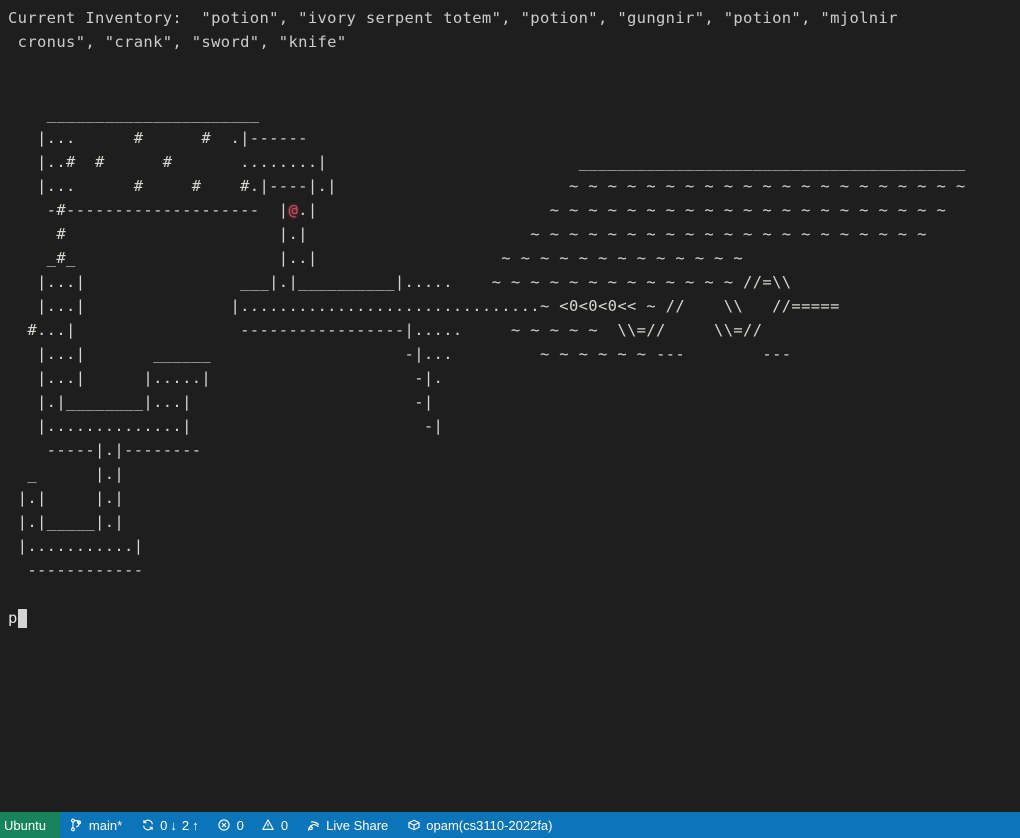 This screenshot has width=1020, height=838. Describe the element at coordinates (76, 825) in the screenshot. I see `source-control-branch-icon` at that location.